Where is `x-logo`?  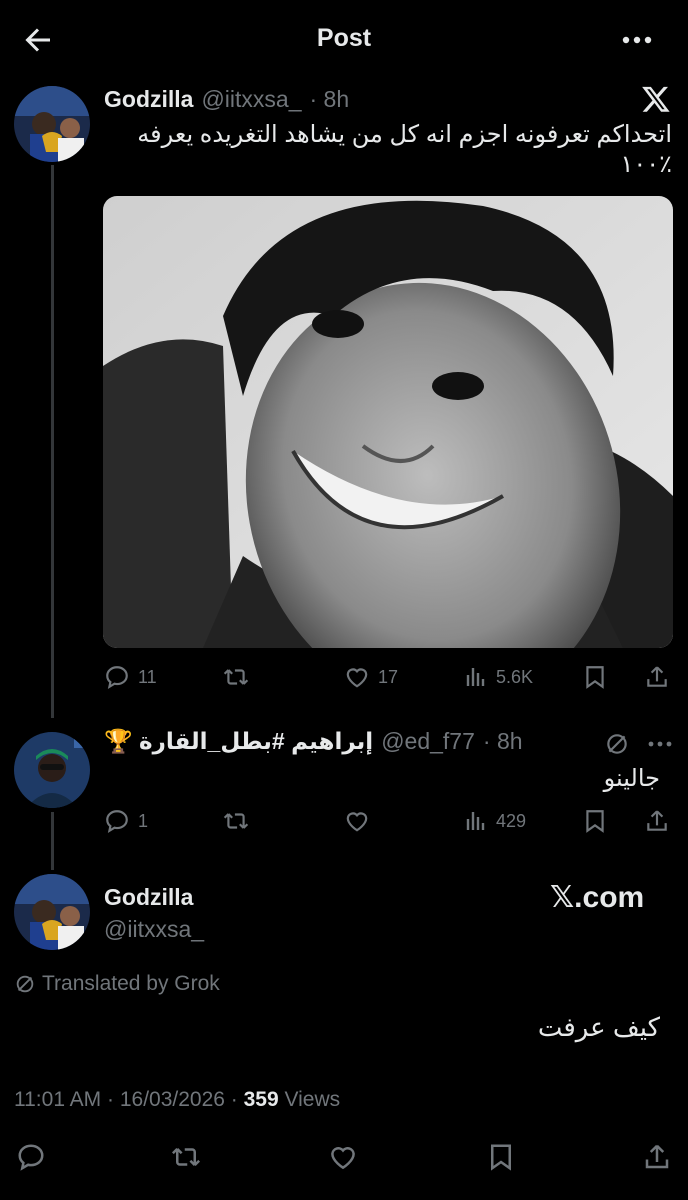 x-logo is located at coordinates (656, 101).